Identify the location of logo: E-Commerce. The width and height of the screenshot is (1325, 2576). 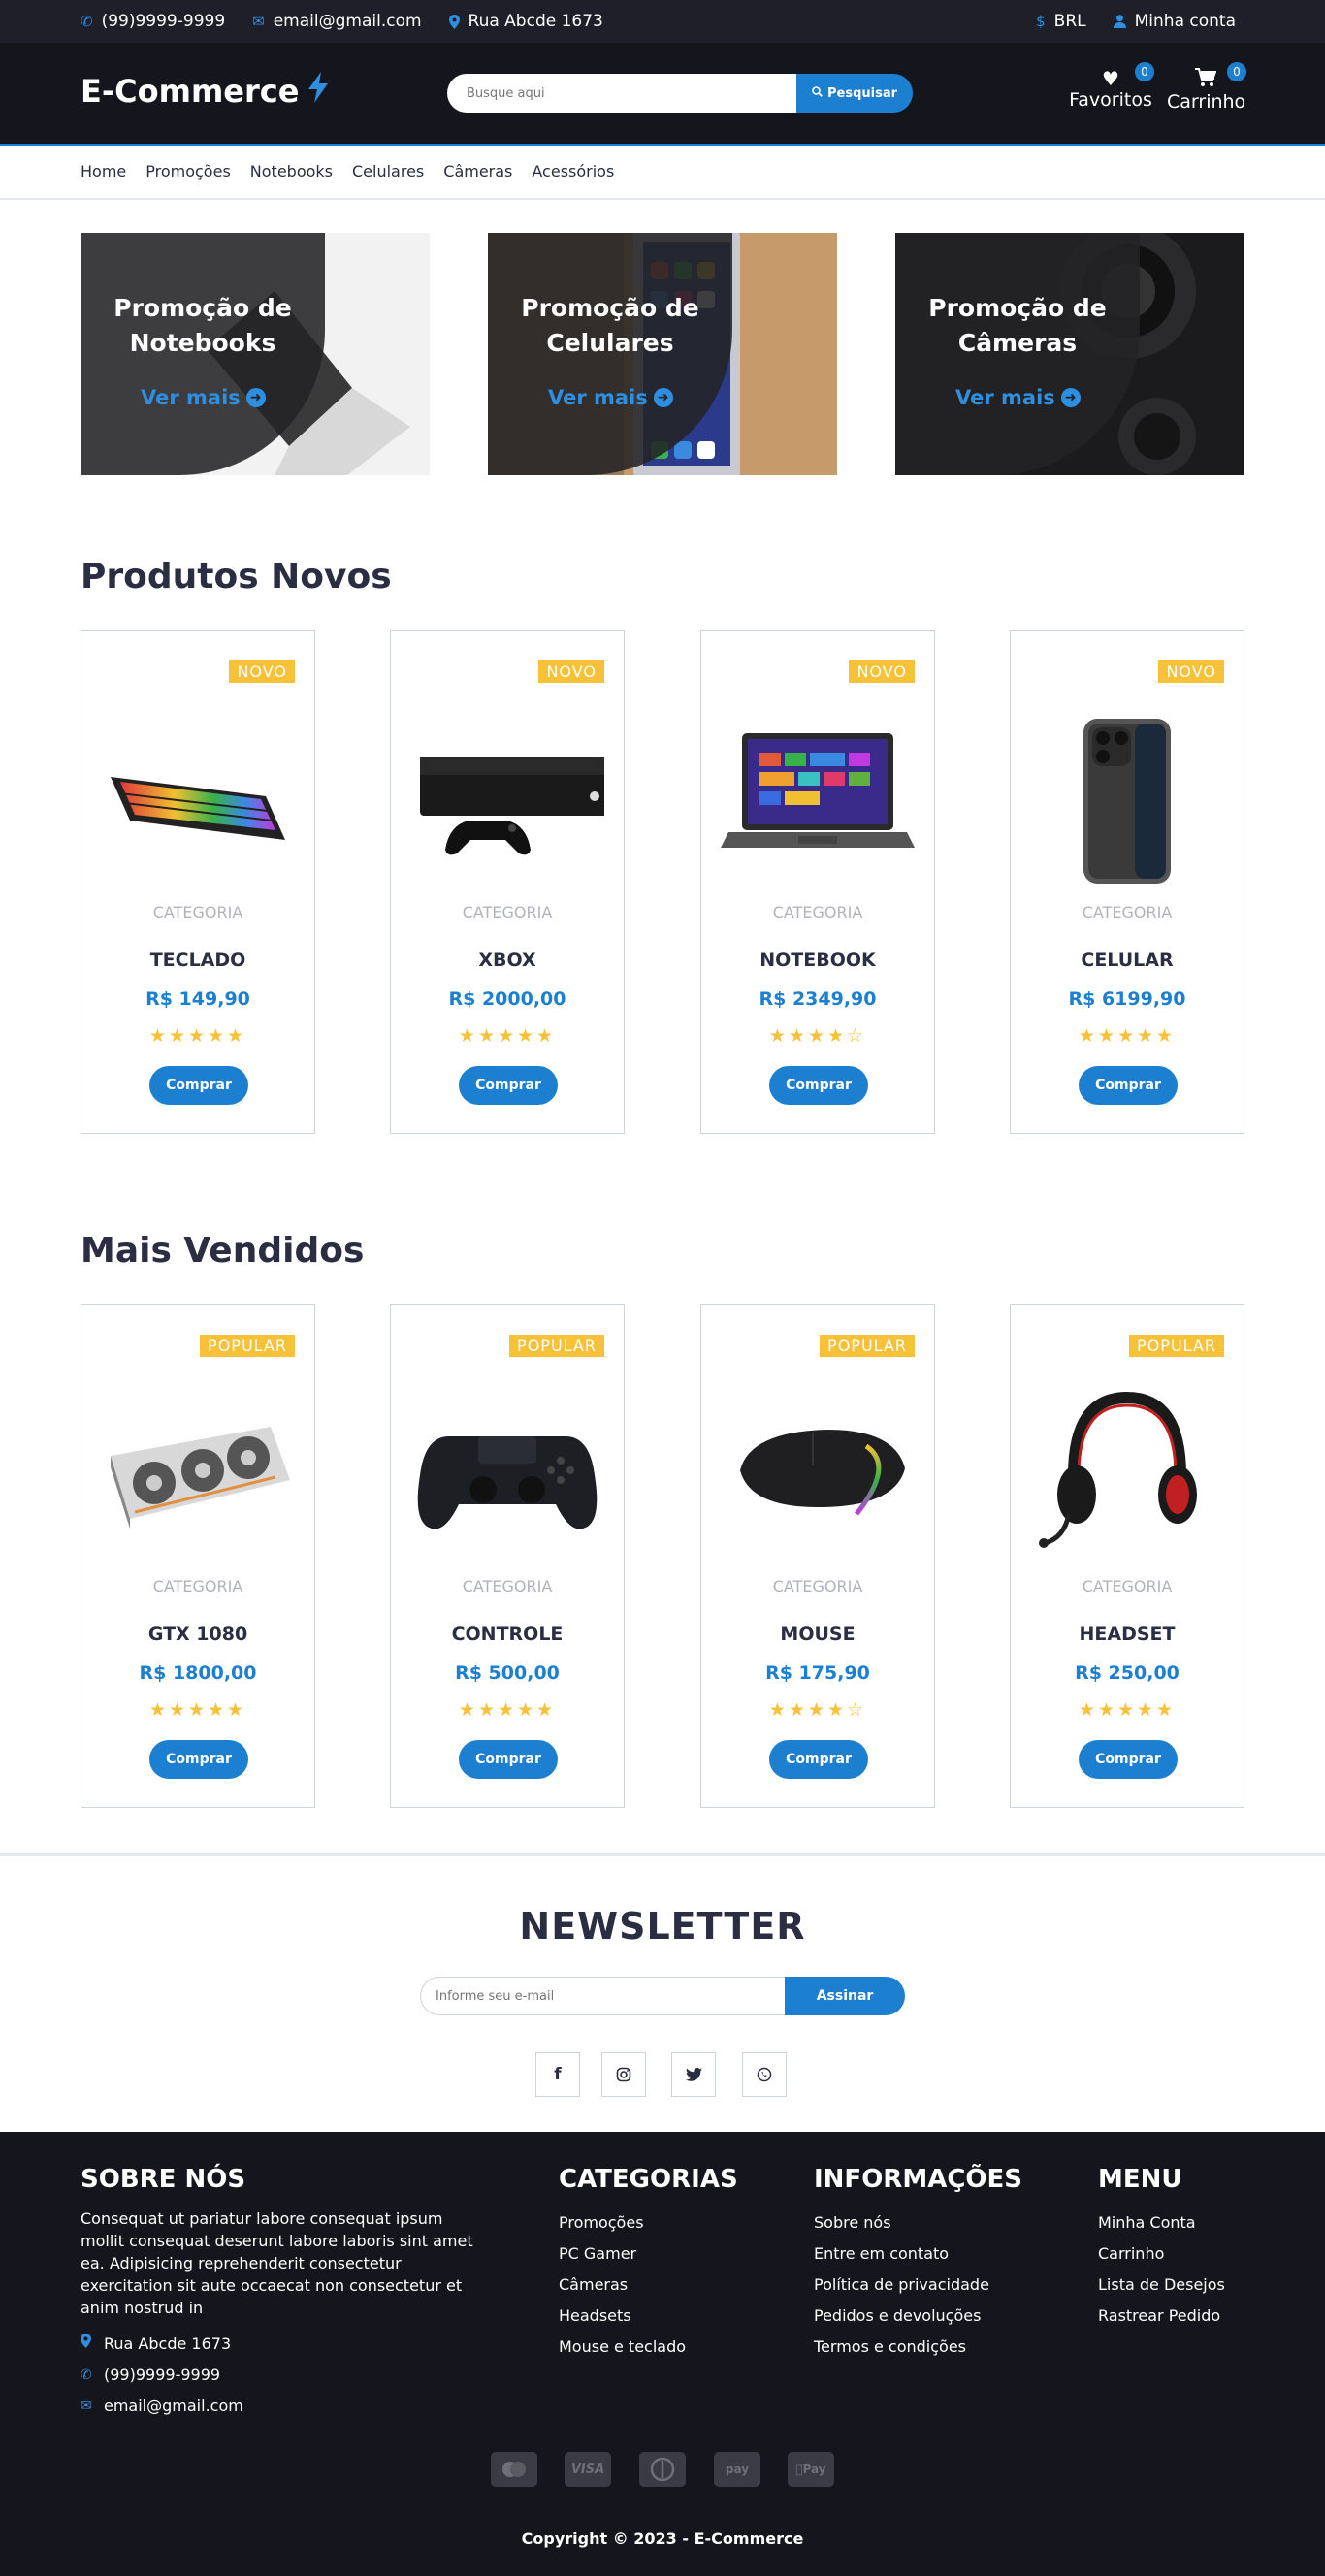
(206, 91).